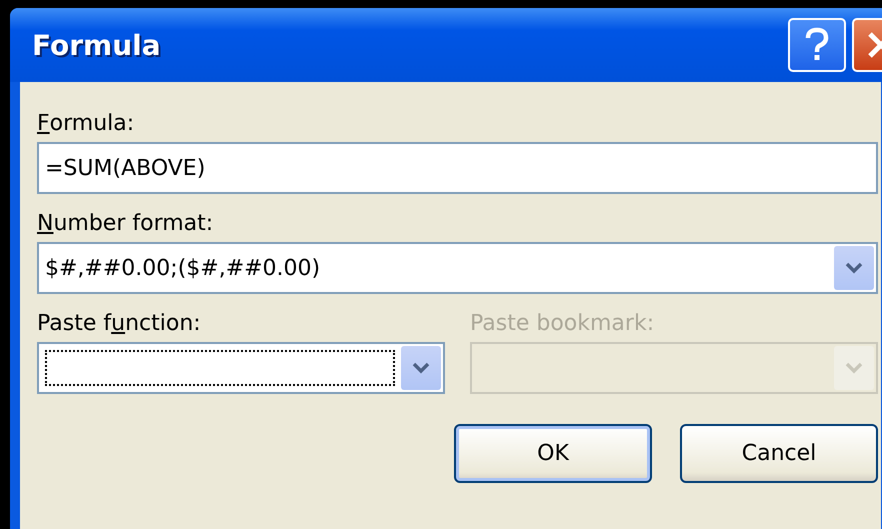 This screenshot has width=882, height=529. I want to click on help-icon, so click(817, 45).